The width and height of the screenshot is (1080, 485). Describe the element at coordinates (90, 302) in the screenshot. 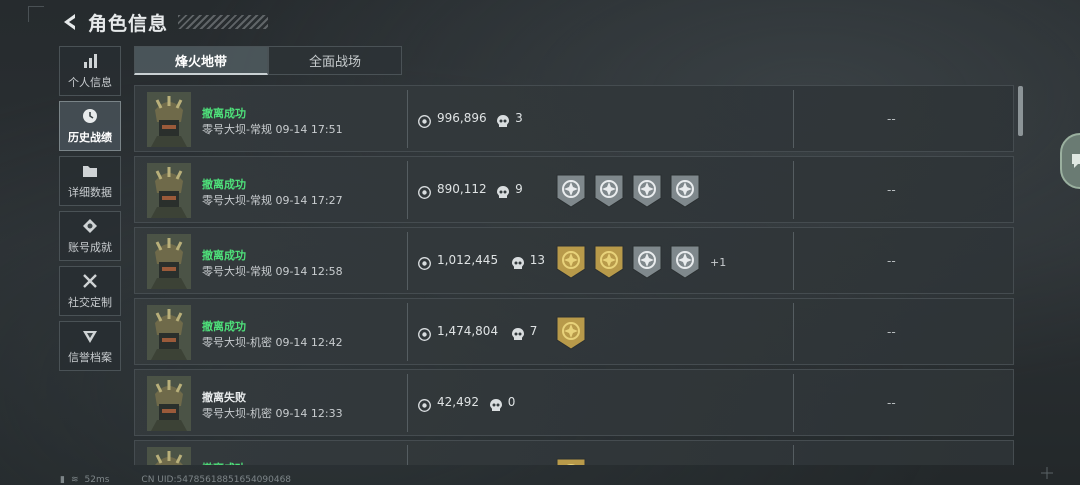

I see `nav-item-label: 社交定制` at that location.